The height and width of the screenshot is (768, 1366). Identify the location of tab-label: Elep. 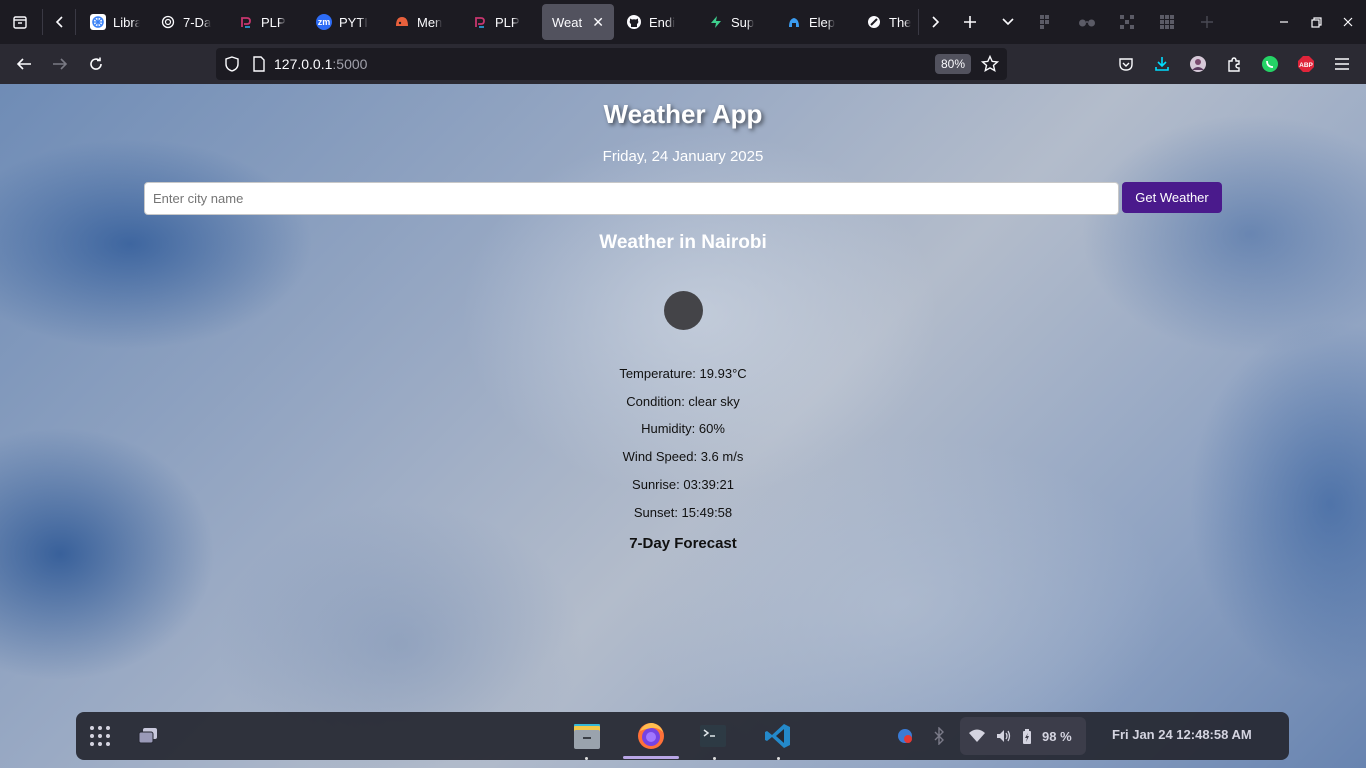
(822, 22).